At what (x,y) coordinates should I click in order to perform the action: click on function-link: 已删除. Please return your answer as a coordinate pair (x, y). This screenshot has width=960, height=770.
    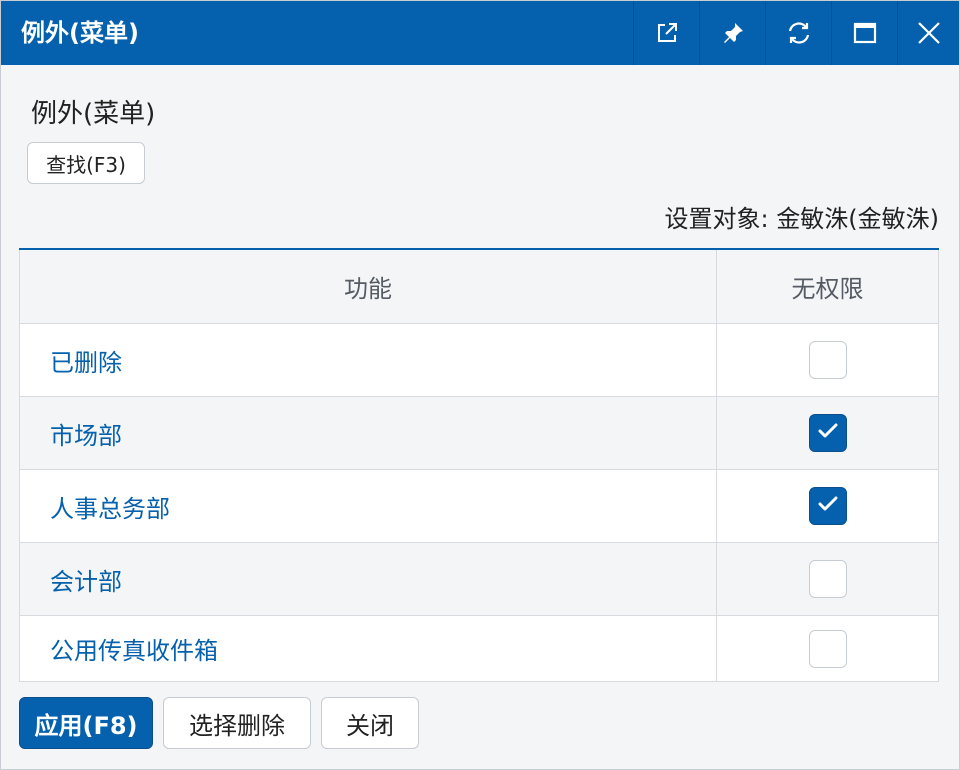
    Looking at the image, I should click on (86, 360).